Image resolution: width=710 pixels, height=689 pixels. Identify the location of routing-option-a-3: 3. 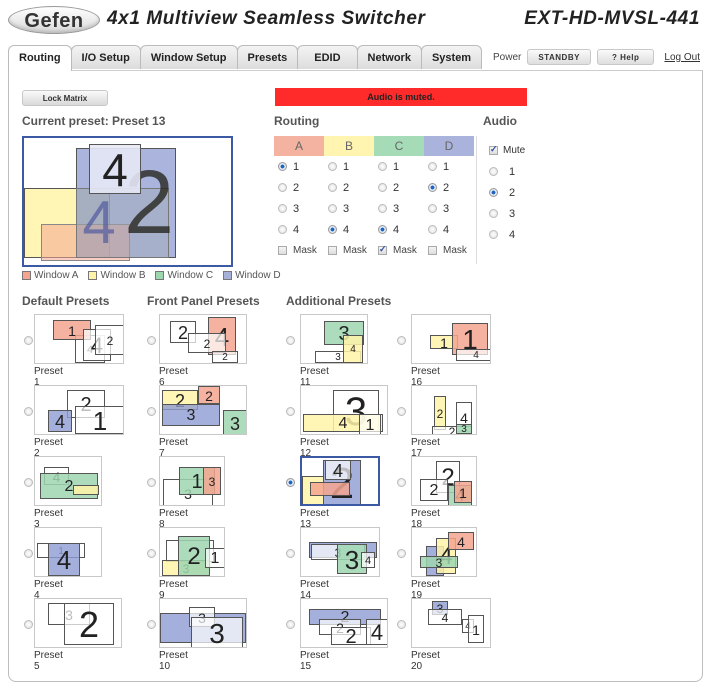
(299, 209).